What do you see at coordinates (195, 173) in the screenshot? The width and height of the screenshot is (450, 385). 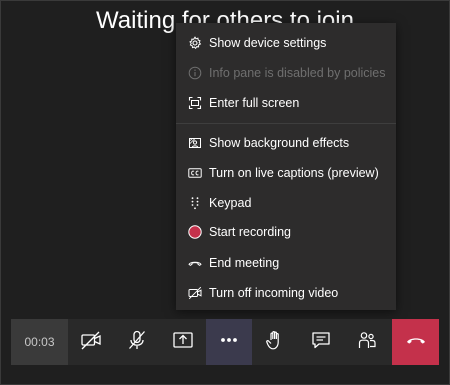 I see `captions-icon` at bounding box center [195, 173].